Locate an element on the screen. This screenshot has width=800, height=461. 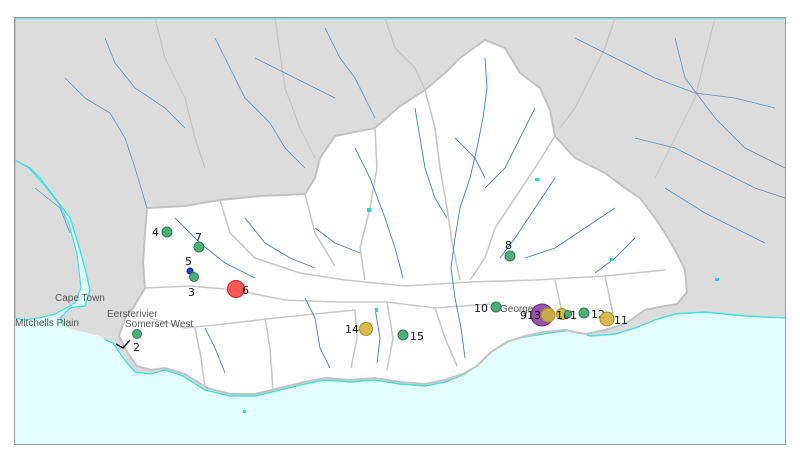
site-label: 1 is located at coordinates (573, 315).